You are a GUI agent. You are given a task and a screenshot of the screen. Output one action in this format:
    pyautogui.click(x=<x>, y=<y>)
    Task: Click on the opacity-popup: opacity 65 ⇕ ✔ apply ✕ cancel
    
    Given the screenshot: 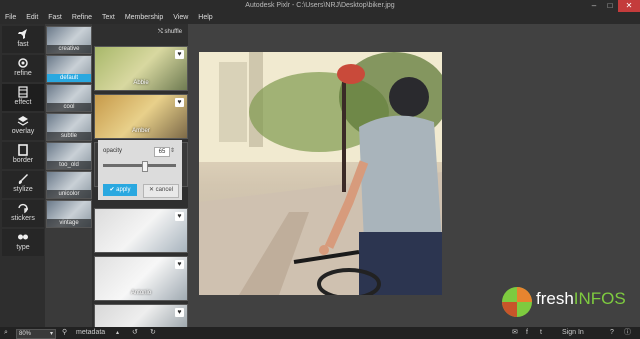 What is the action you would take?
    pyautogui.click(x=140, y=170)
    